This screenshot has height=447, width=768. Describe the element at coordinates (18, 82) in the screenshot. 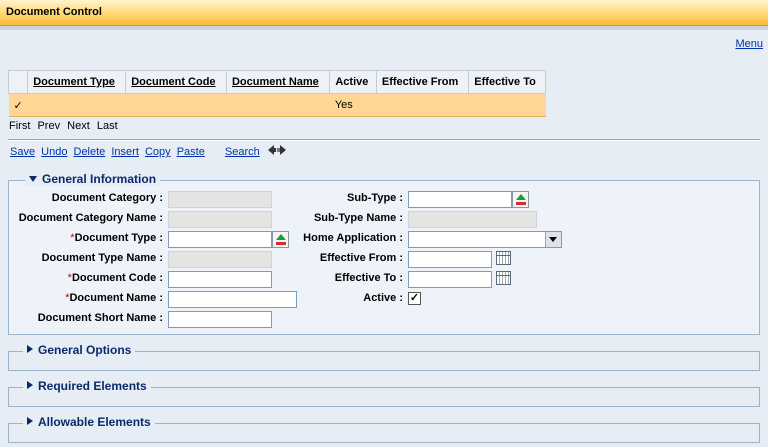

I see `grid-select-header` at that location.